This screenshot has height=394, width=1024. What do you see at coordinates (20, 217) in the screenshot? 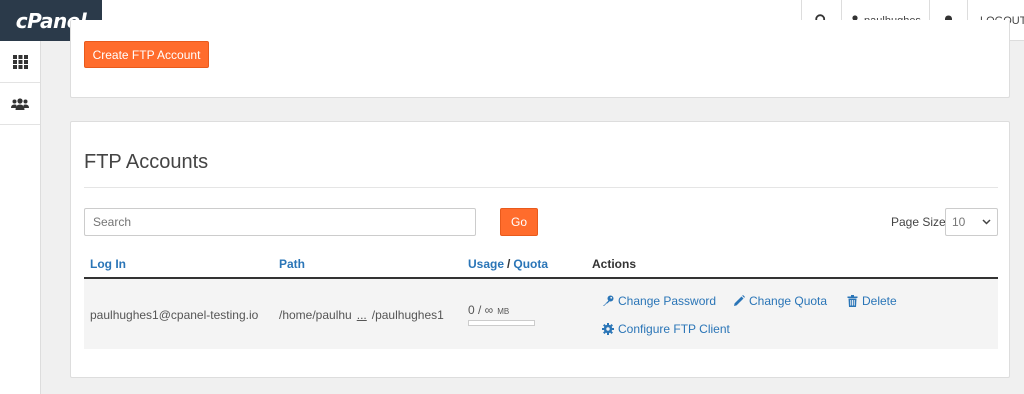
I see `sidebar` at bounding box center [20, 217].